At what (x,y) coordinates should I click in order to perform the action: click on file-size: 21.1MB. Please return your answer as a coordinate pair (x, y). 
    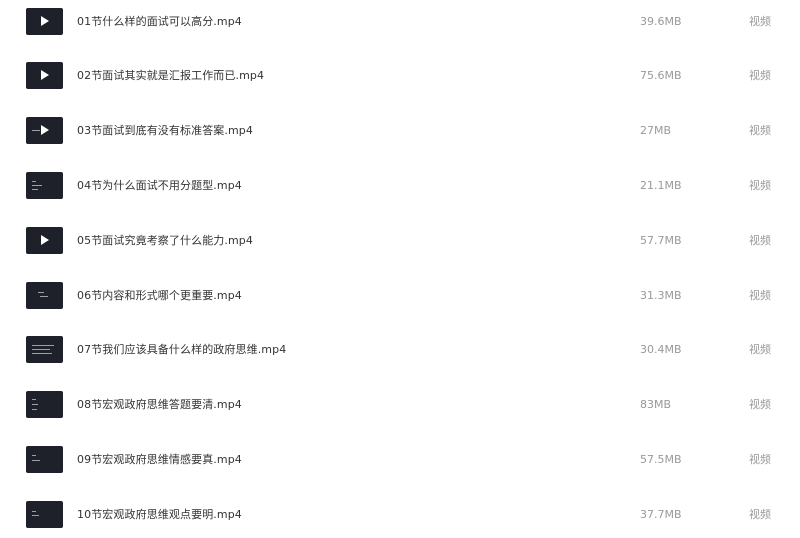
    Looking at the image, I should click on (661, 185).